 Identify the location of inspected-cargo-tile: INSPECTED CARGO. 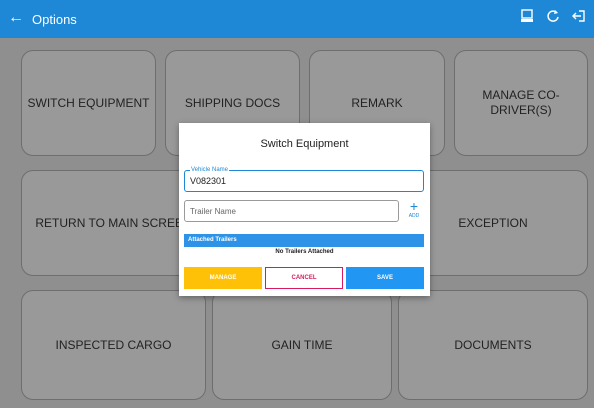
(113, 345).